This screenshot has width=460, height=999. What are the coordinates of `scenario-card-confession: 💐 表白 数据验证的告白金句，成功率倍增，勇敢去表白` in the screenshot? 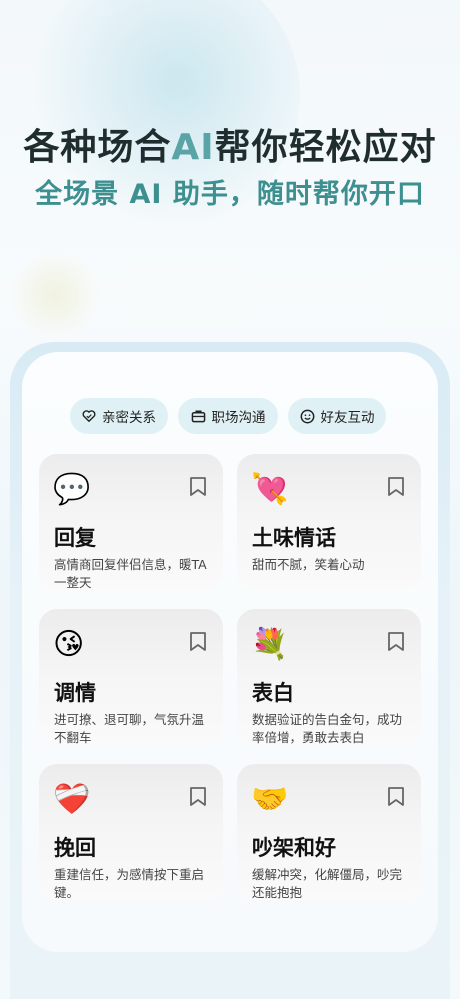 It's located at (329, 677).